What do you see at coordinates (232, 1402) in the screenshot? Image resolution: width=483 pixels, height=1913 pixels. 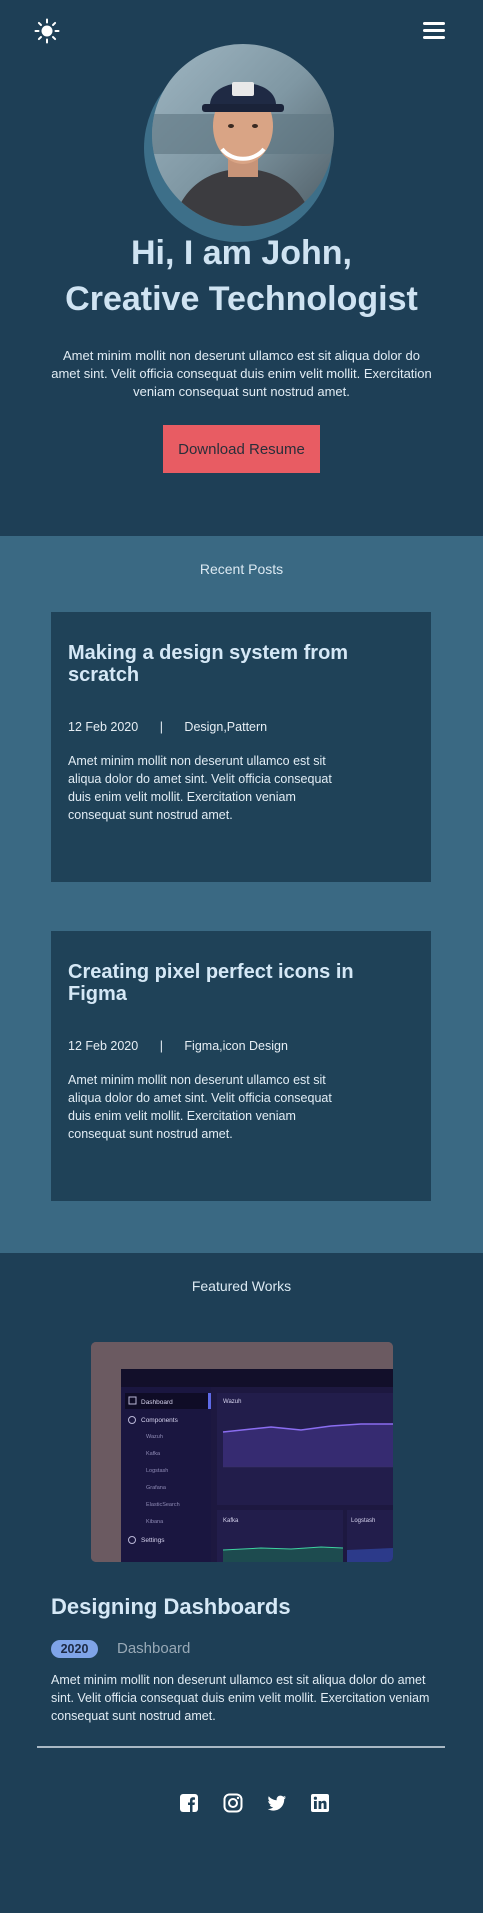 I see `thumb-panel-wazuh: Wazuh` at bounding box center [232, 1402].